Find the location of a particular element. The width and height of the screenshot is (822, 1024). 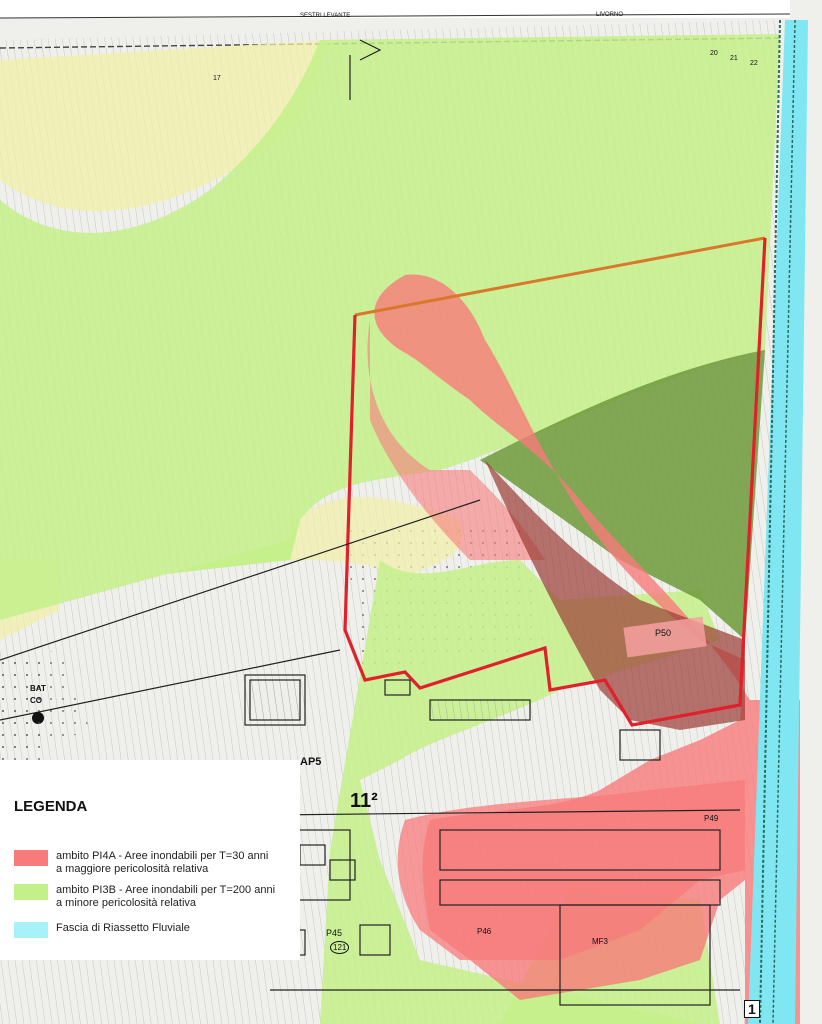

legend-item-fascia: Fascia di Riassetto Fluviale is located at coordinates (102, 930).